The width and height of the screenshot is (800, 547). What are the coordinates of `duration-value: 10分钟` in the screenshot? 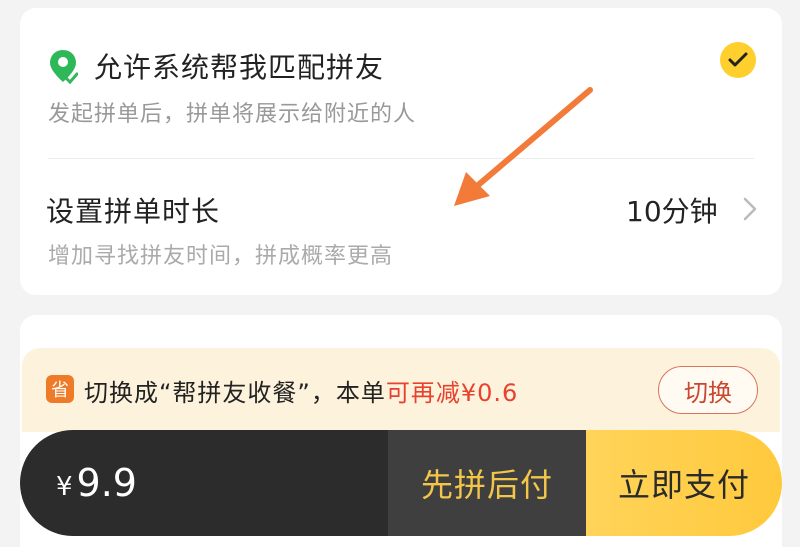 It's located at (672, 210).